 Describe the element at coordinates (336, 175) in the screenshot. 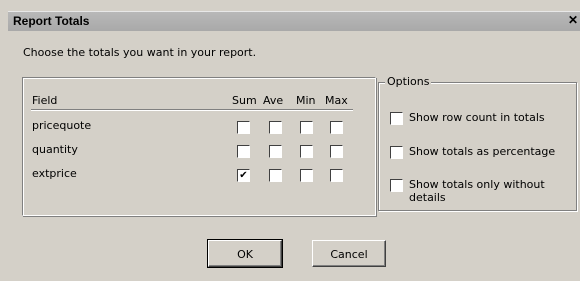

I see `extprice-max-checkbox` at that location.